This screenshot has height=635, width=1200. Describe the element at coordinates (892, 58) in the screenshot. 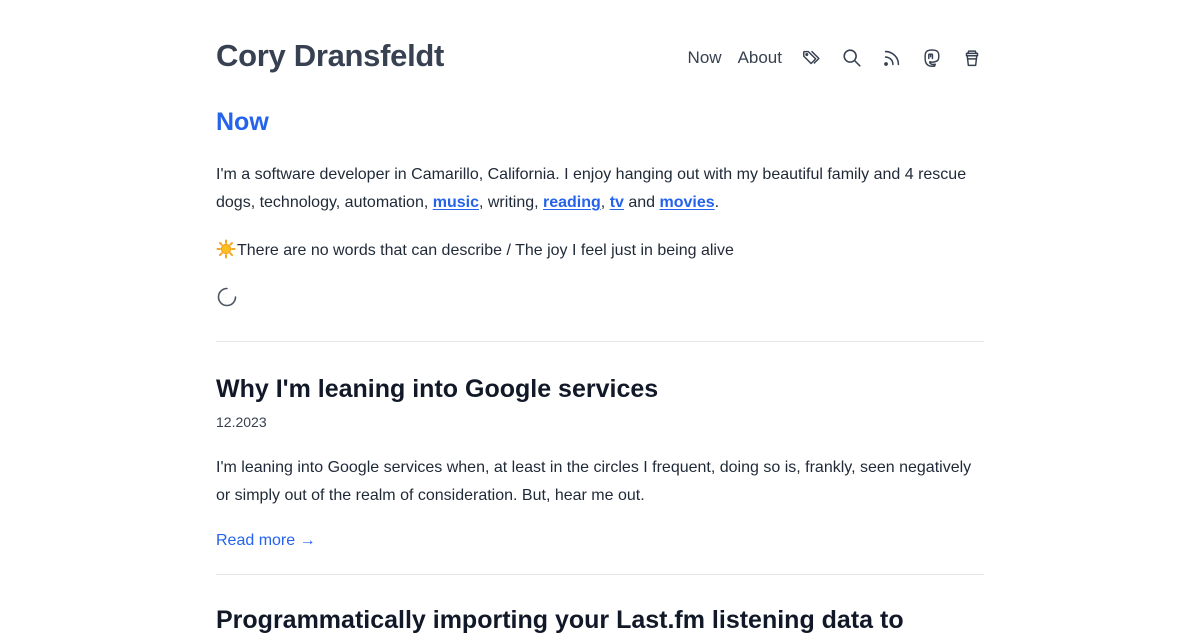

I see `rss-icon` at that location.